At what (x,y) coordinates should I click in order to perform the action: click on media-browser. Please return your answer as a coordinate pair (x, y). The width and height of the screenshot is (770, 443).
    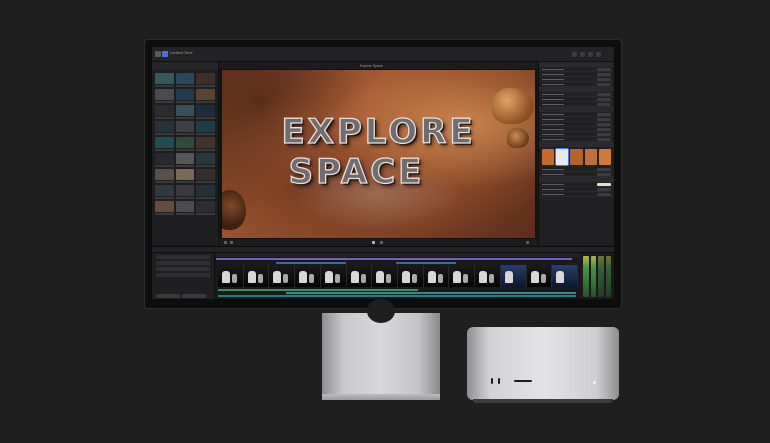
    Looking at the image, I should click on (185, 153).